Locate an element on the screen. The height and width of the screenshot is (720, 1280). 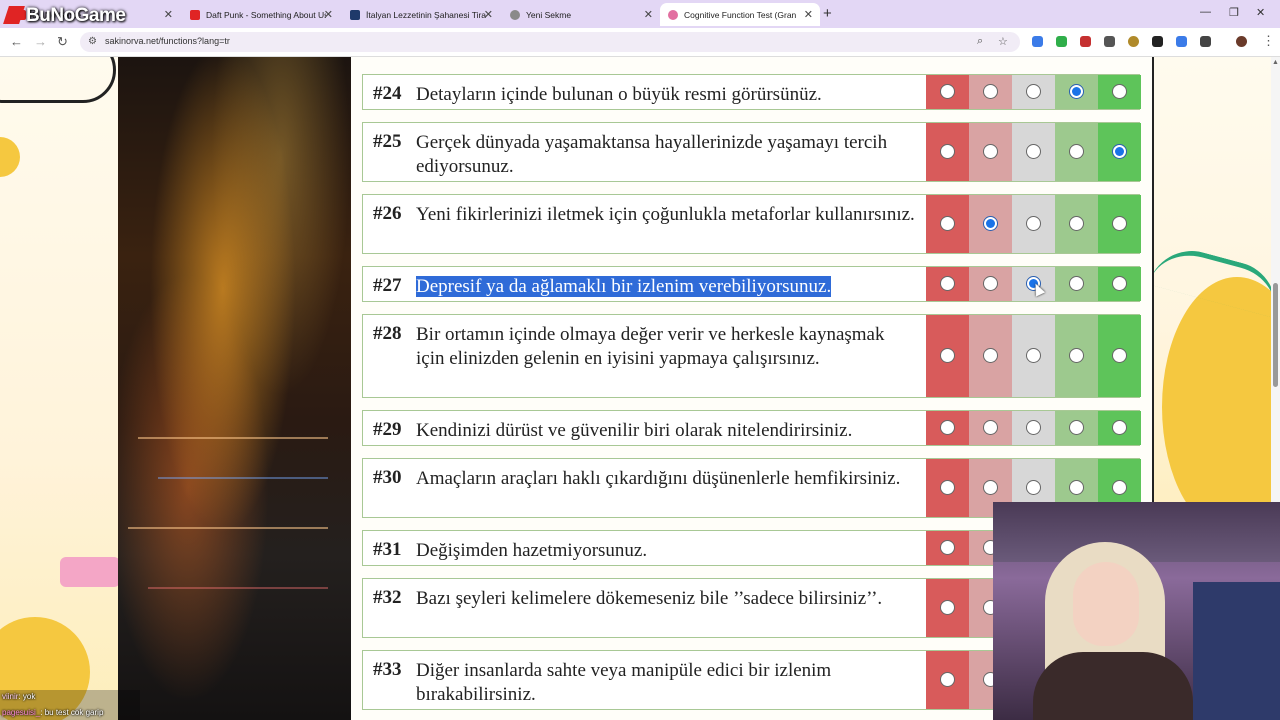
bookmark-star-icon: ☆ is located at coordinates (1003, 41).